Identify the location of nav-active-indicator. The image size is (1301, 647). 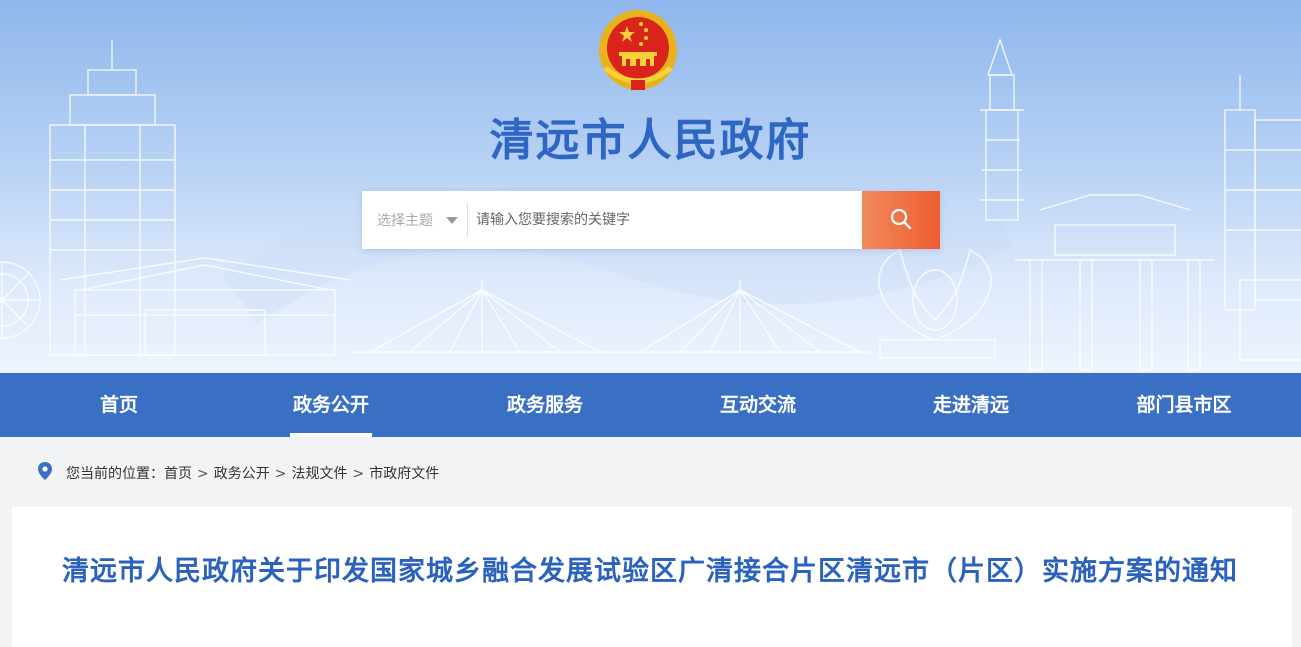
(331, 435).